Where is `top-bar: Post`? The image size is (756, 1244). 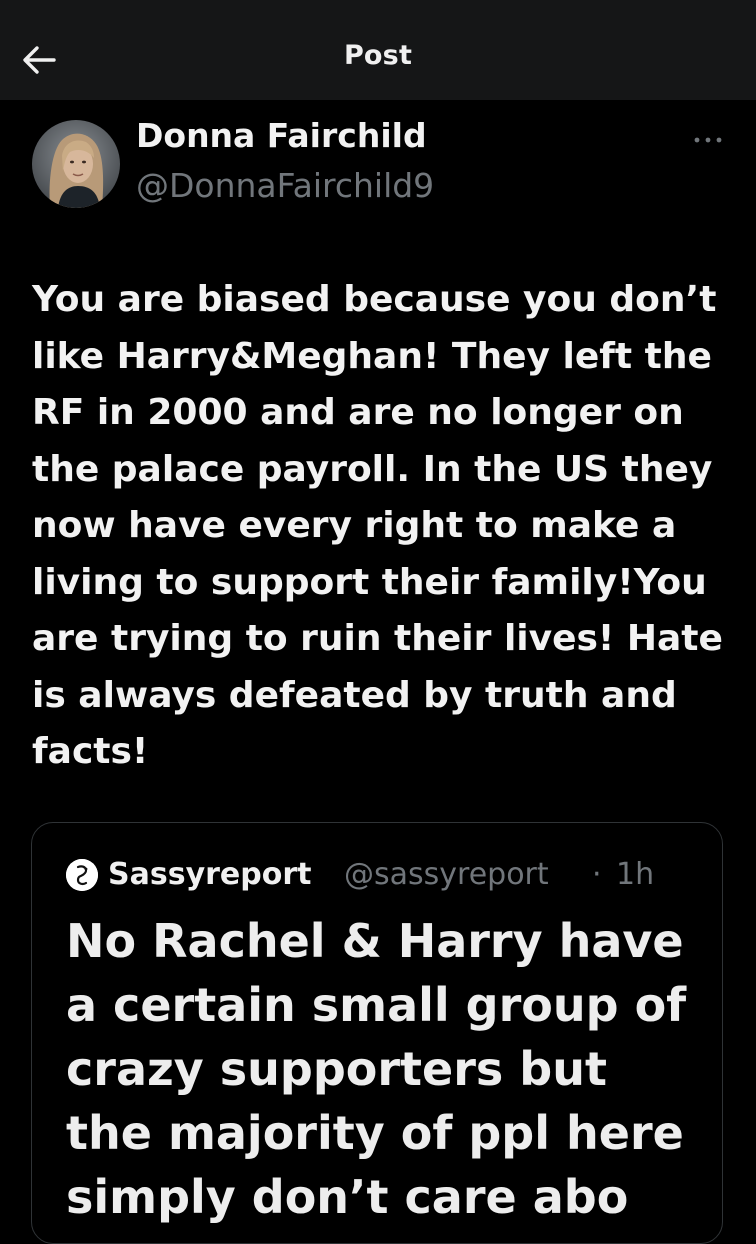 top-bar: Post is located at coordinates (378, 50).